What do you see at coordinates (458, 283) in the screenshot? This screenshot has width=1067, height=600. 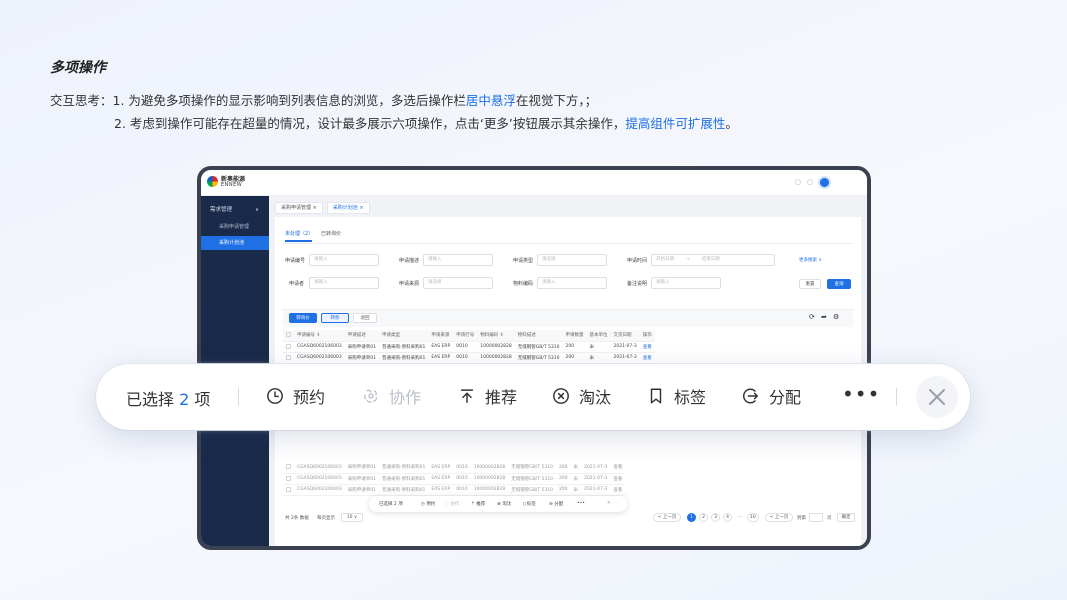 I see `apply-source-select: 请选择` at bounding box center [458, 283].